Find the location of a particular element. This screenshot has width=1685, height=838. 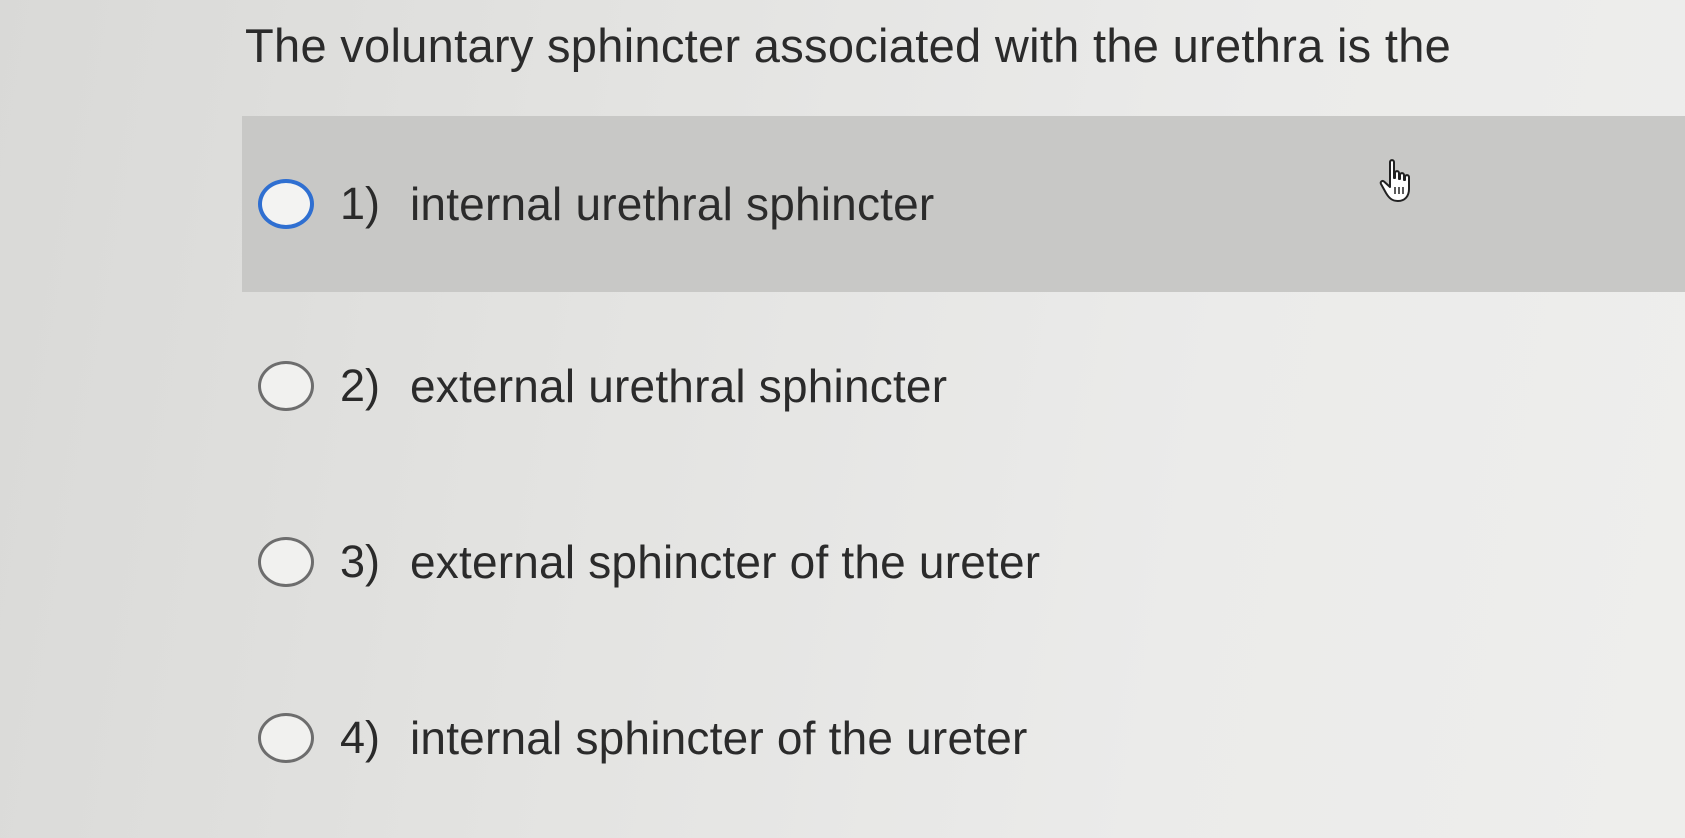

option-number-2: 2) is located at coordinates (360, 385).